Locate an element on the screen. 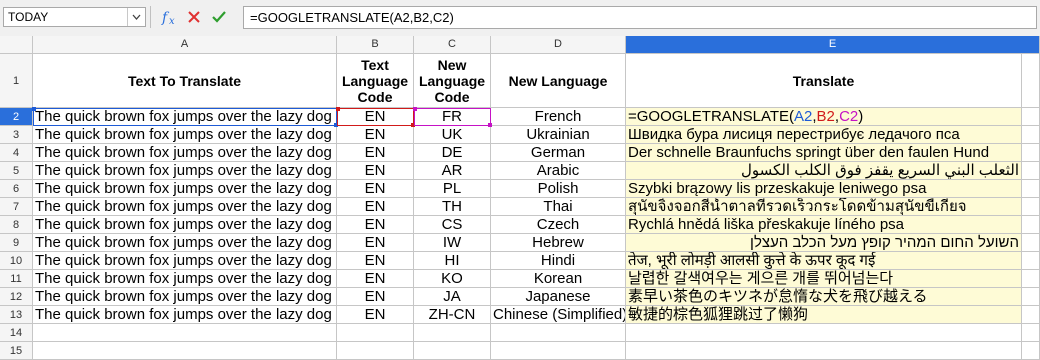 Image resolution: width=1040 pixels, height=360 pixels. cell-f12 is located at coordinates (1031, 297).